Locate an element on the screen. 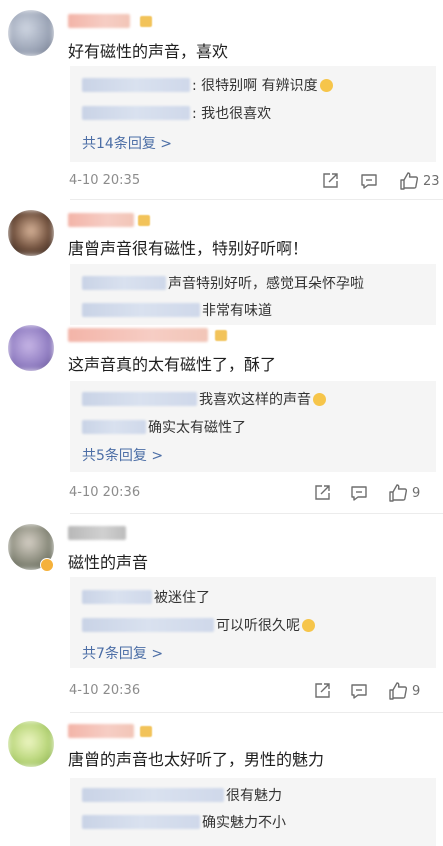 Image resolution: width=443 pixels, height=846 pixels. reply-text: 声音特别好听，感觉耳朵怀孕啦 is located at coordinates (266, 284).